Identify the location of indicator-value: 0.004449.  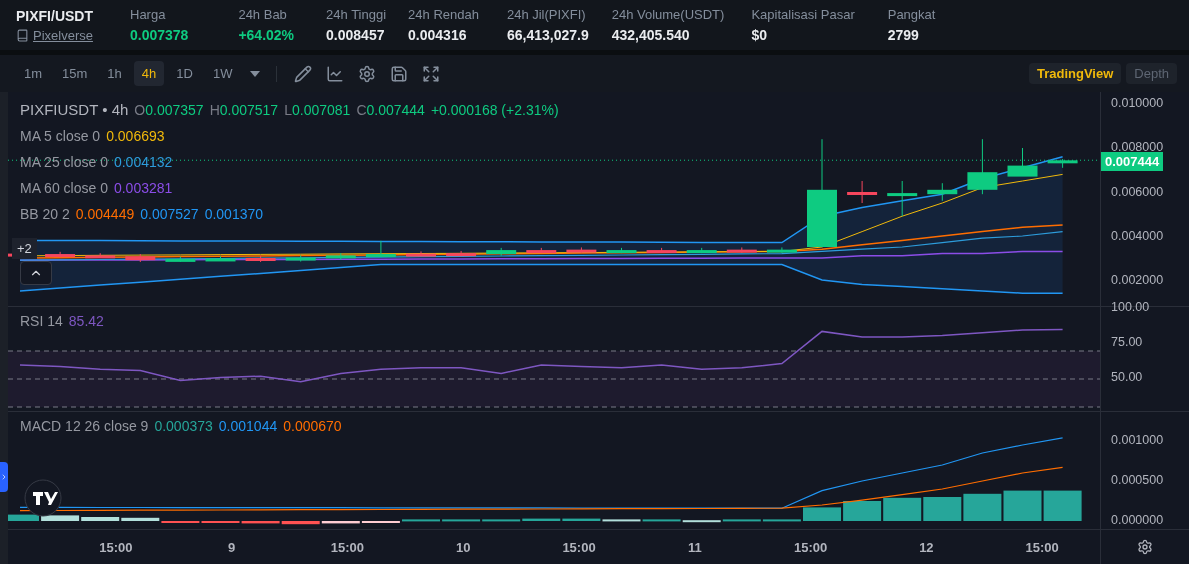
(105, 214).